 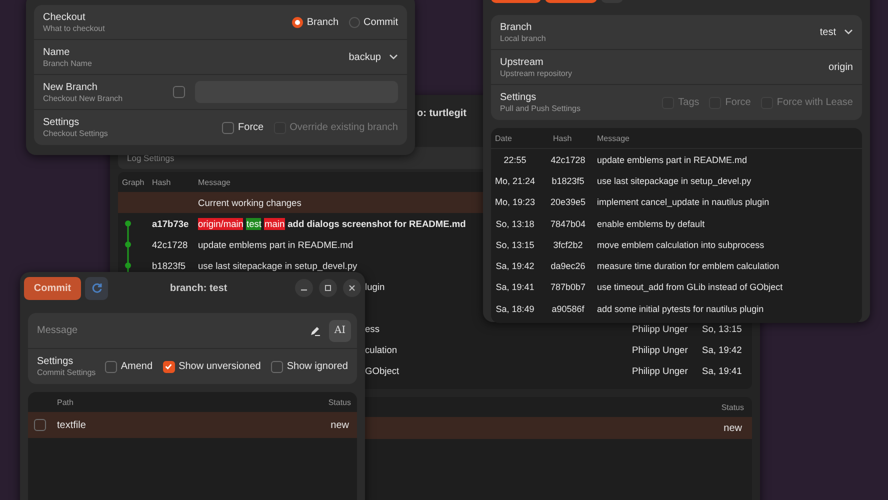 I want to click on row-subtitle: Local branch, so click(x=523, y=38).